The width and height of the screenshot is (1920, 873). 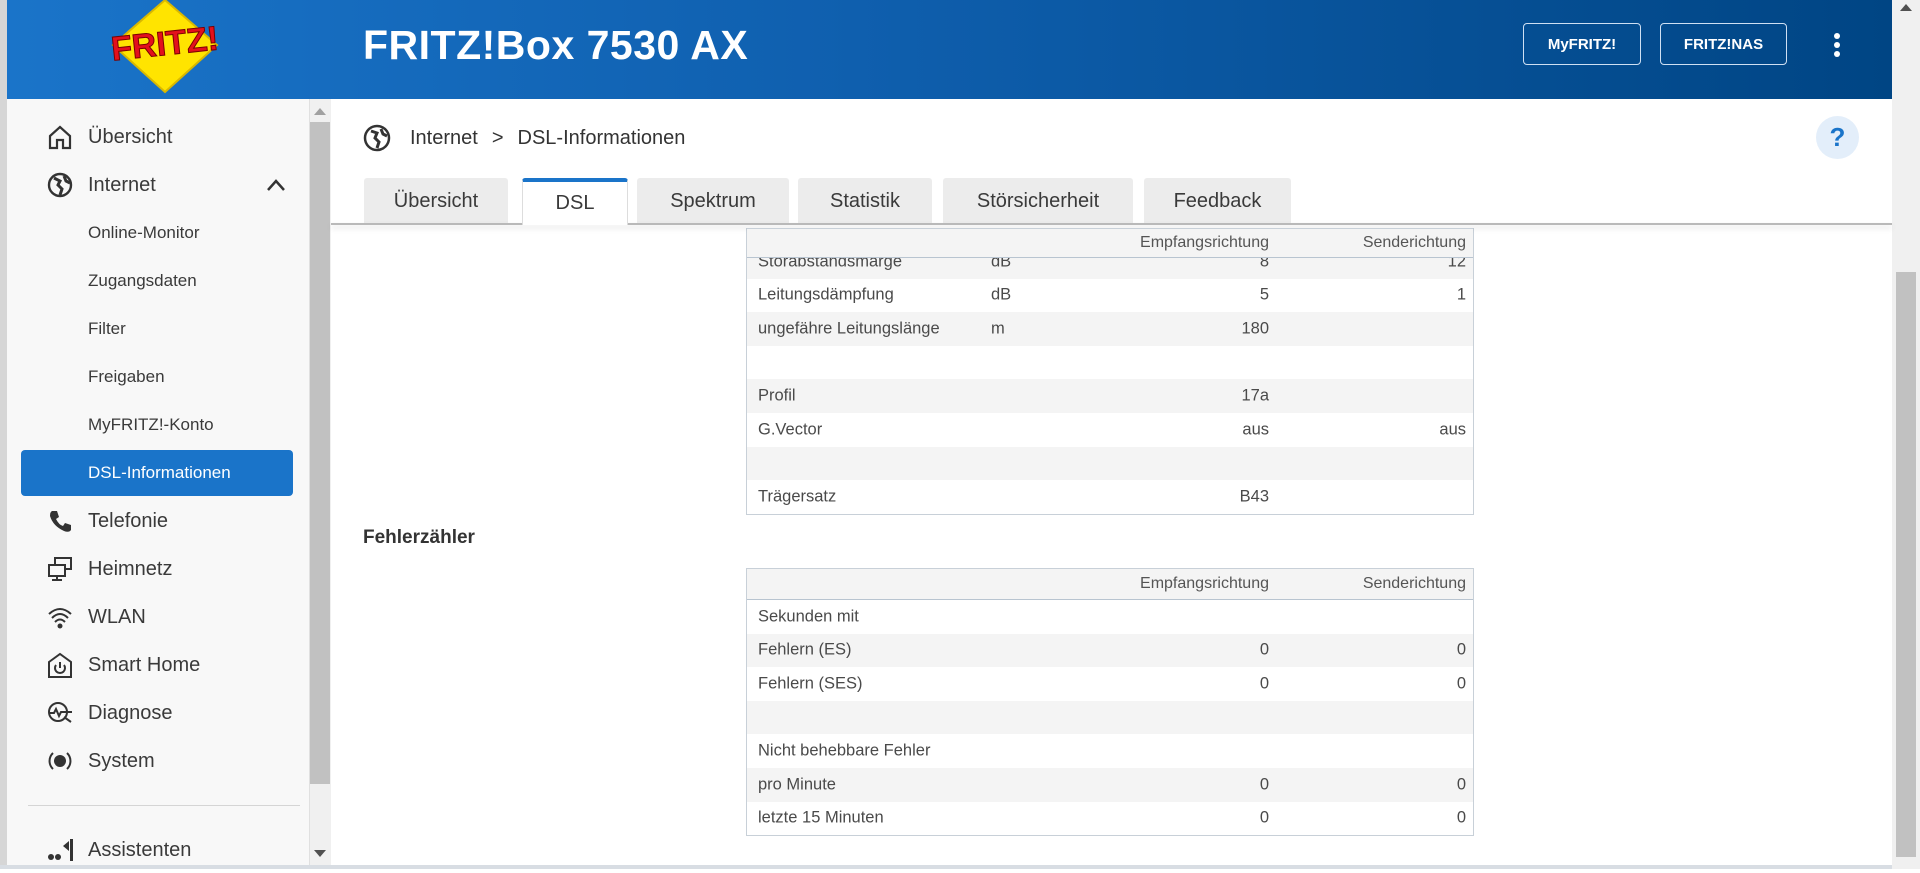 I want to click on table-row: Trägersatz B43, so click(x=1110, y=497).